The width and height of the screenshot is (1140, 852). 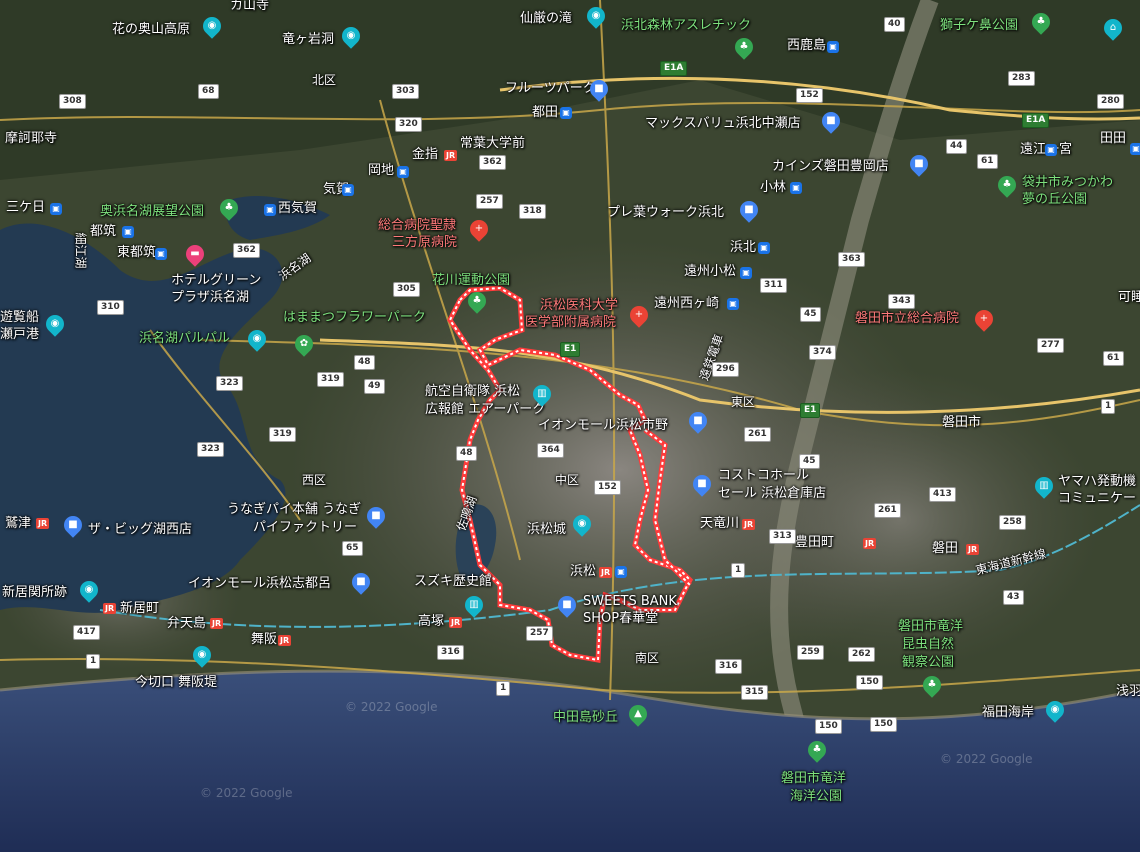 What do you see at coordinates (782, 536) in the screenshot?
I see `route-shield: 313` at bounding box center [782, 536].